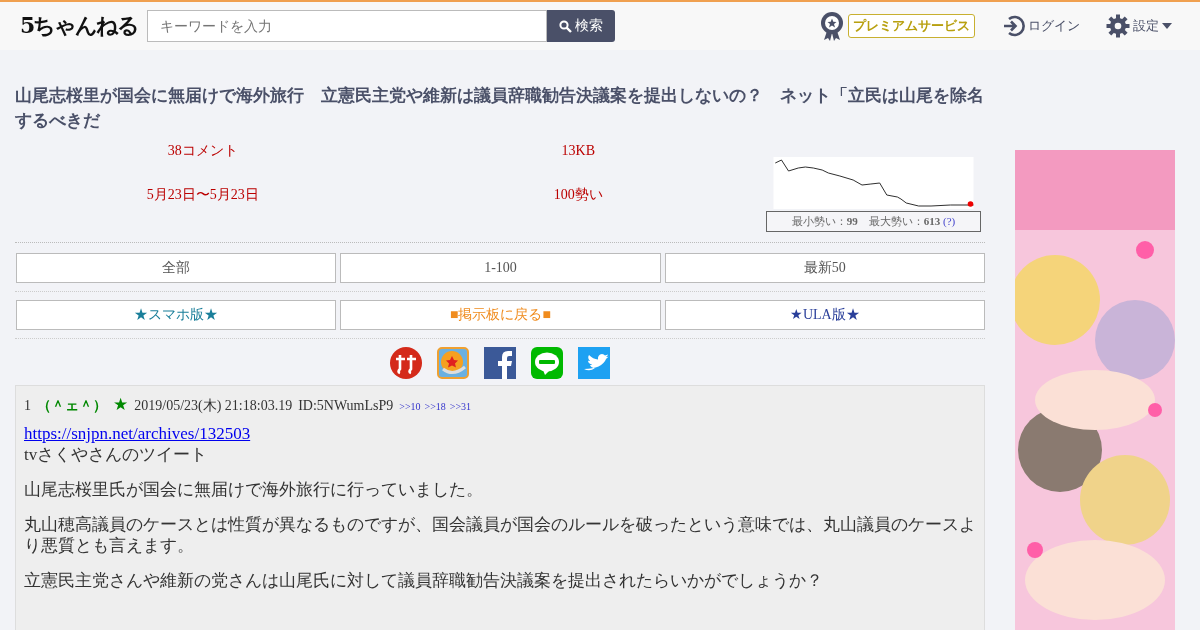 The width and height of the screenshot is (1200, 630). Describe the element at coordinates (500, 535) in the screenshot. I see `post-text: 丸山穂高議員のケースとは性質が異なるものですが、国会議員が国会のルールを破ったという意味では、丸山議員のケースより悪質とも言えます。` at that location.